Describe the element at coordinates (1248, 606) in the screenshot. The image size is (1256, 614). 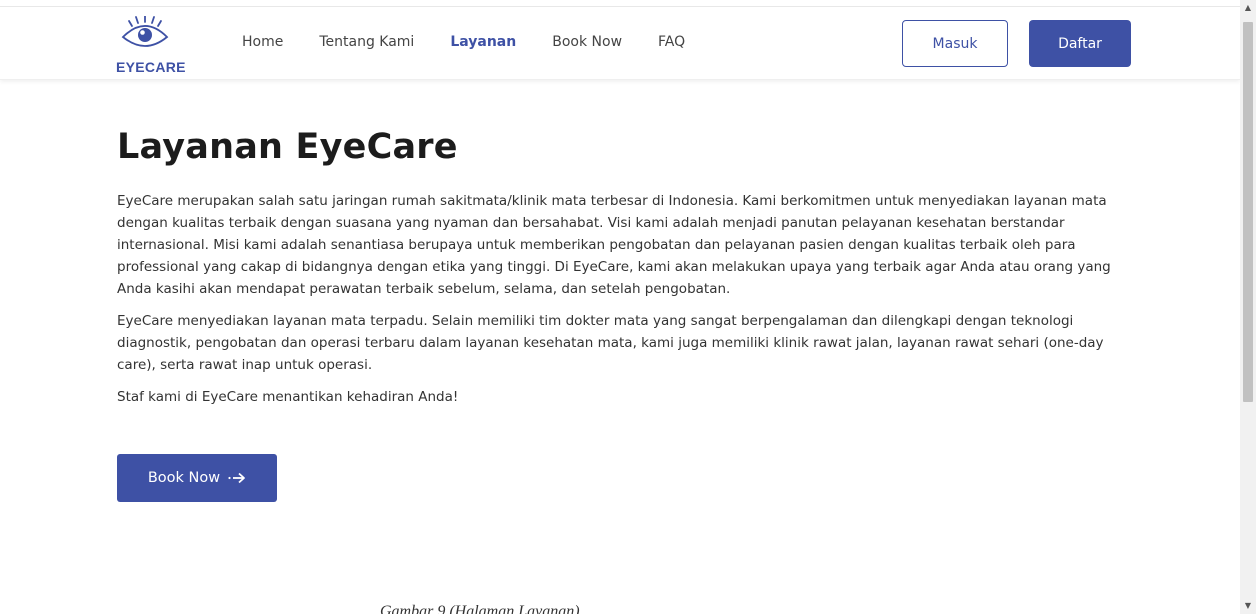
I see `scroll-down-icon: ▼` at that location.